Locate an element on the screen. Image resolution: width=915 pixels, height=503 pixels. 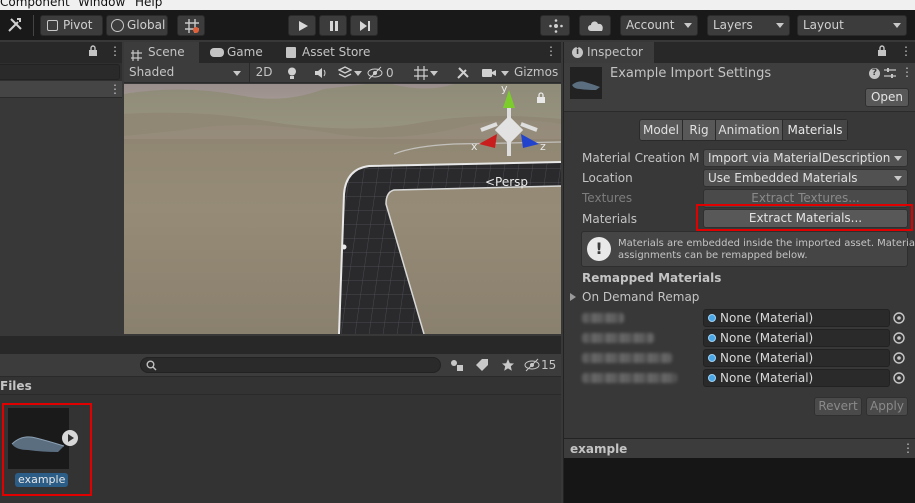
camera-dropdown is located at coordinates (495, 73).